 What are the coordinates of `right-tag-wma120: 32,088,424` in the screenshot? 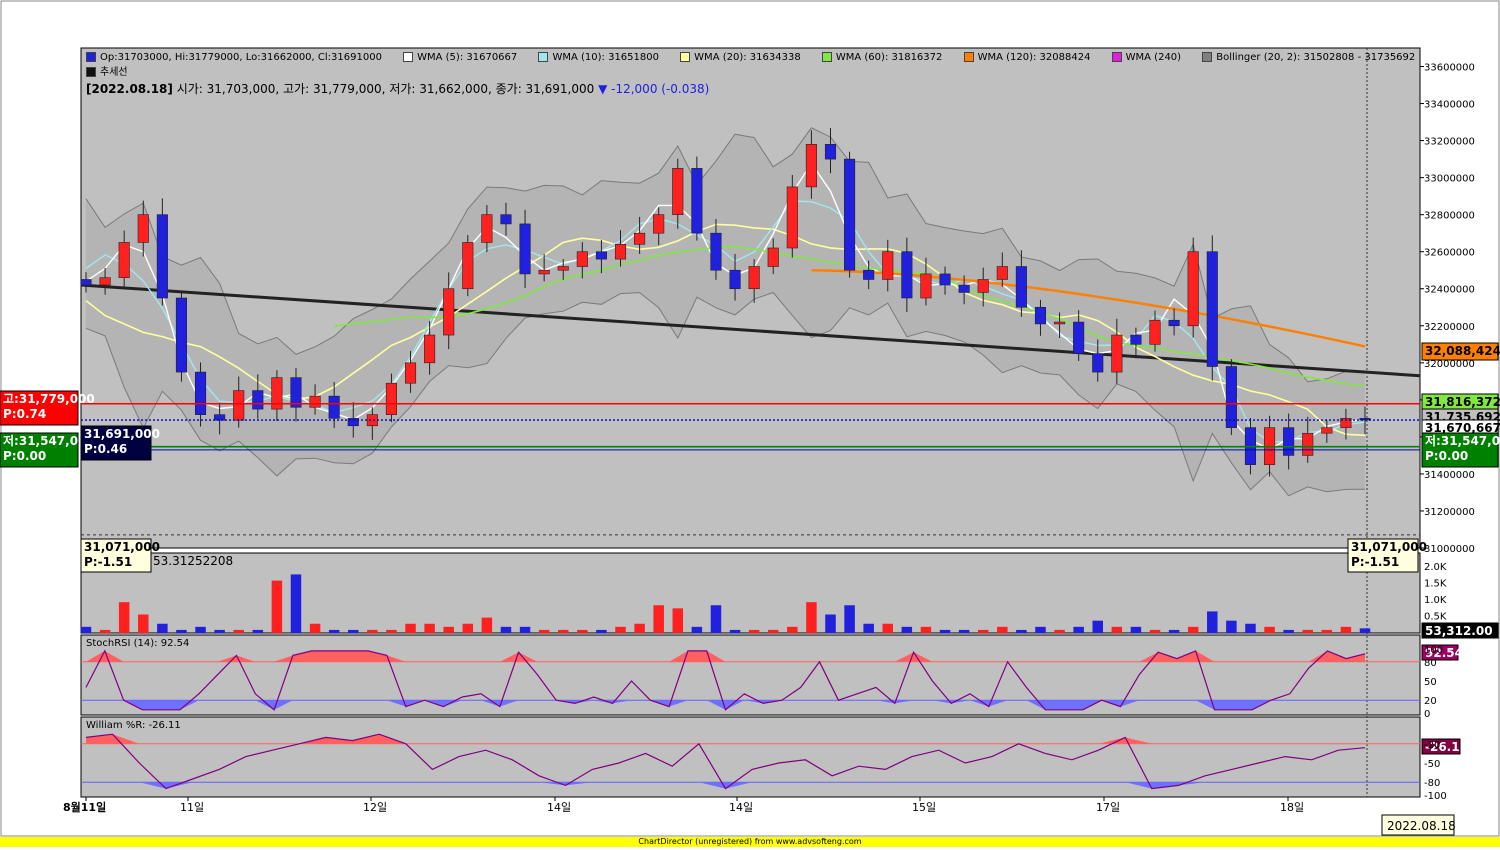 It's located at (1460, 351).